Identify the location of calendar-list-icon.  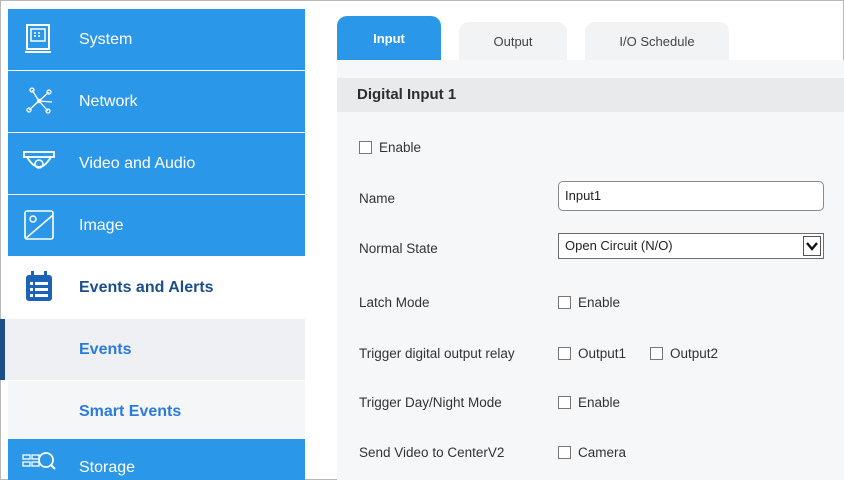
(39, 286).